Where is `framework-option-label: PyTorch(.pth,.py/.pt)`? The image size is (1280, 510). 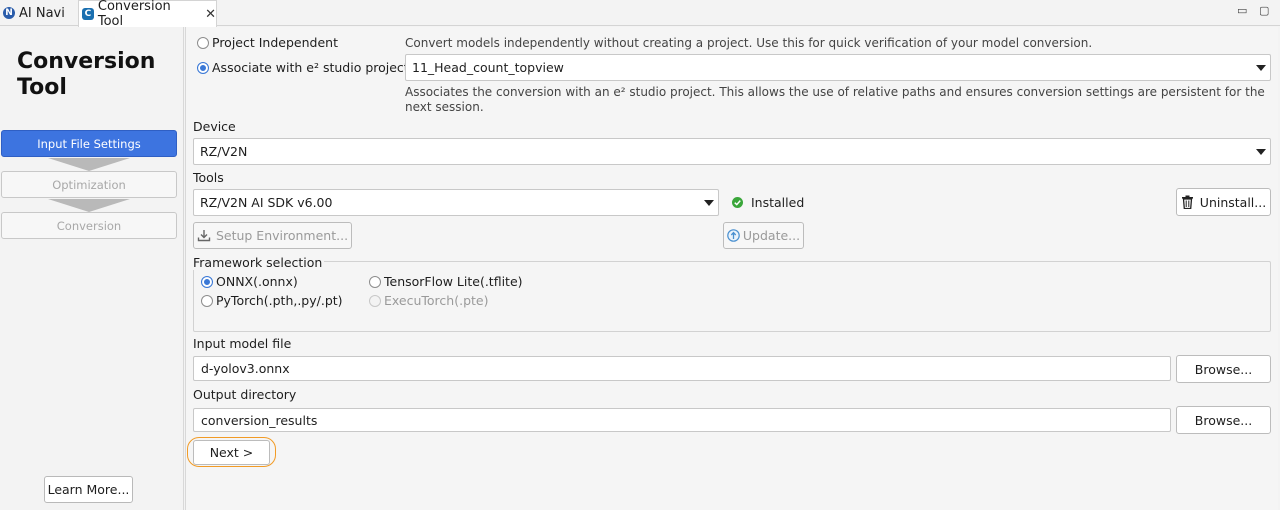
framework-option-label: PyTorch(.pth,.py/.pt) is located at coordinates (279, 300).